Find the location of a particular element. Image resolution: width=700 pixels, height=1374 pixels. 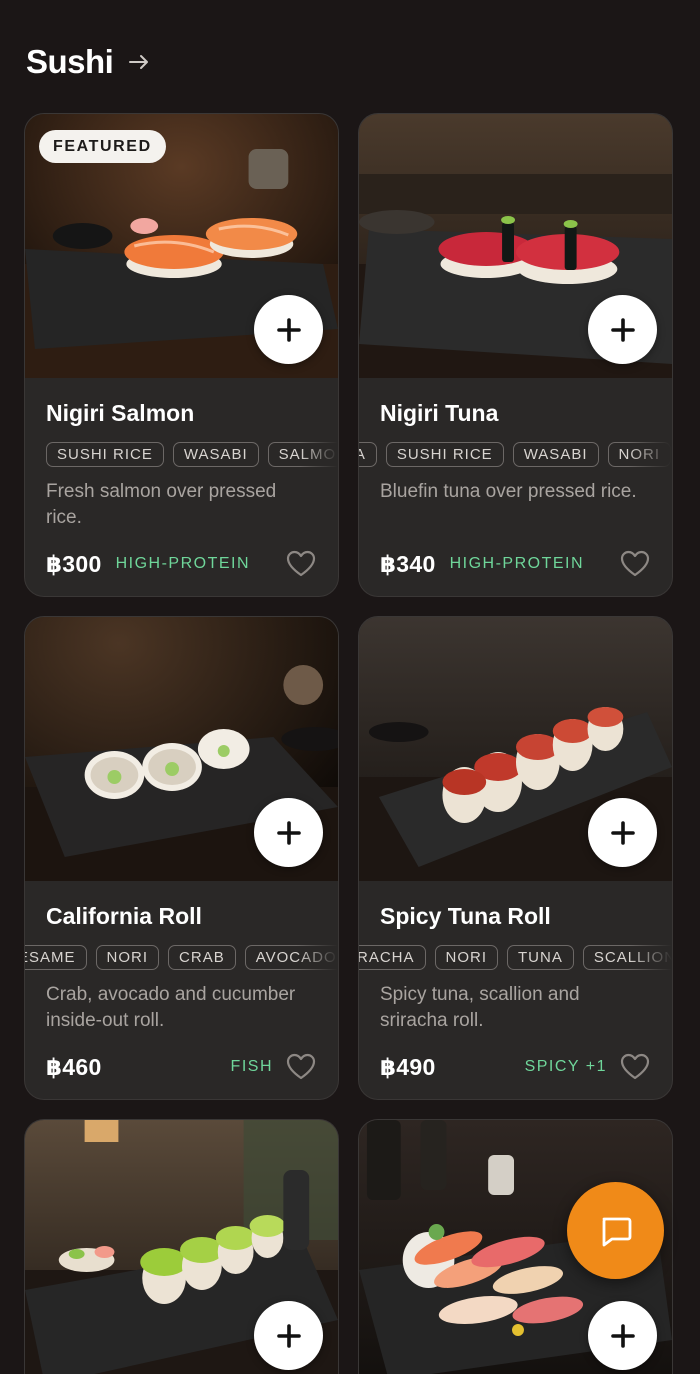

product-description: Spicy tuna, scallion and sriracha roll. is located at coordinates (480, 1007).